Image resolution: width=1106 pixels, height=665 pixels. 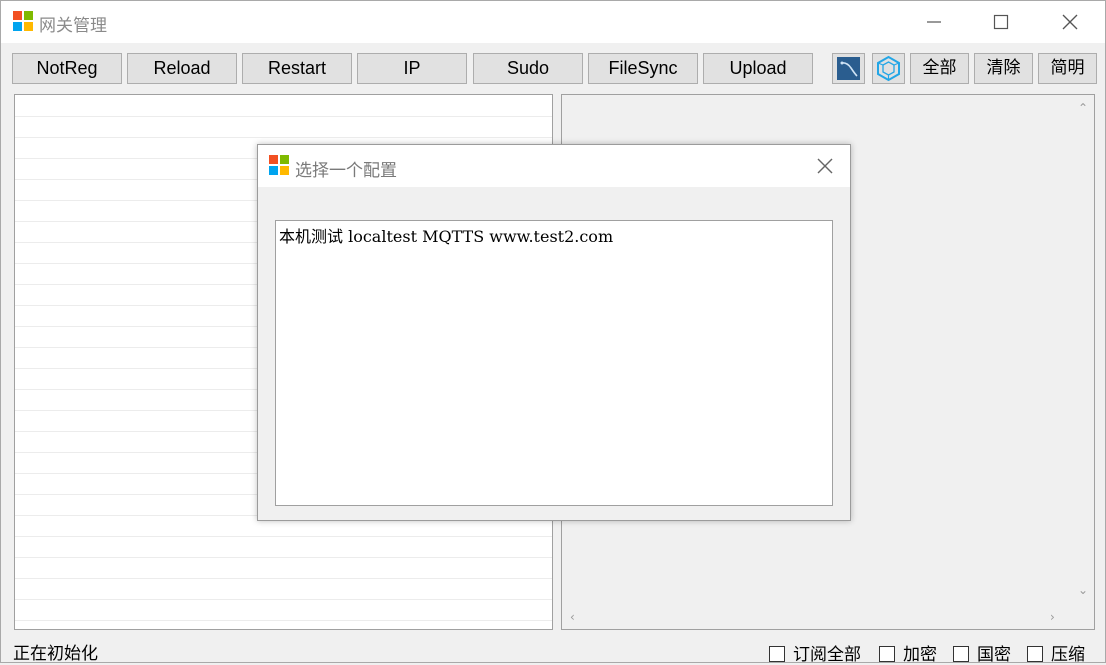 I want to click on hexagon-icon, so click(x=888, y=68).